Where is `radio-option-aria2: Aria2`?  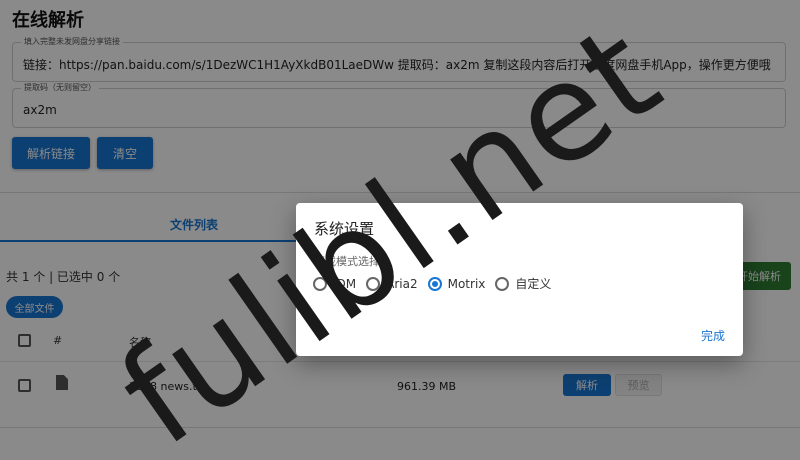 radio-option-aria2: Aria2 is located at coordinates (392, 283).